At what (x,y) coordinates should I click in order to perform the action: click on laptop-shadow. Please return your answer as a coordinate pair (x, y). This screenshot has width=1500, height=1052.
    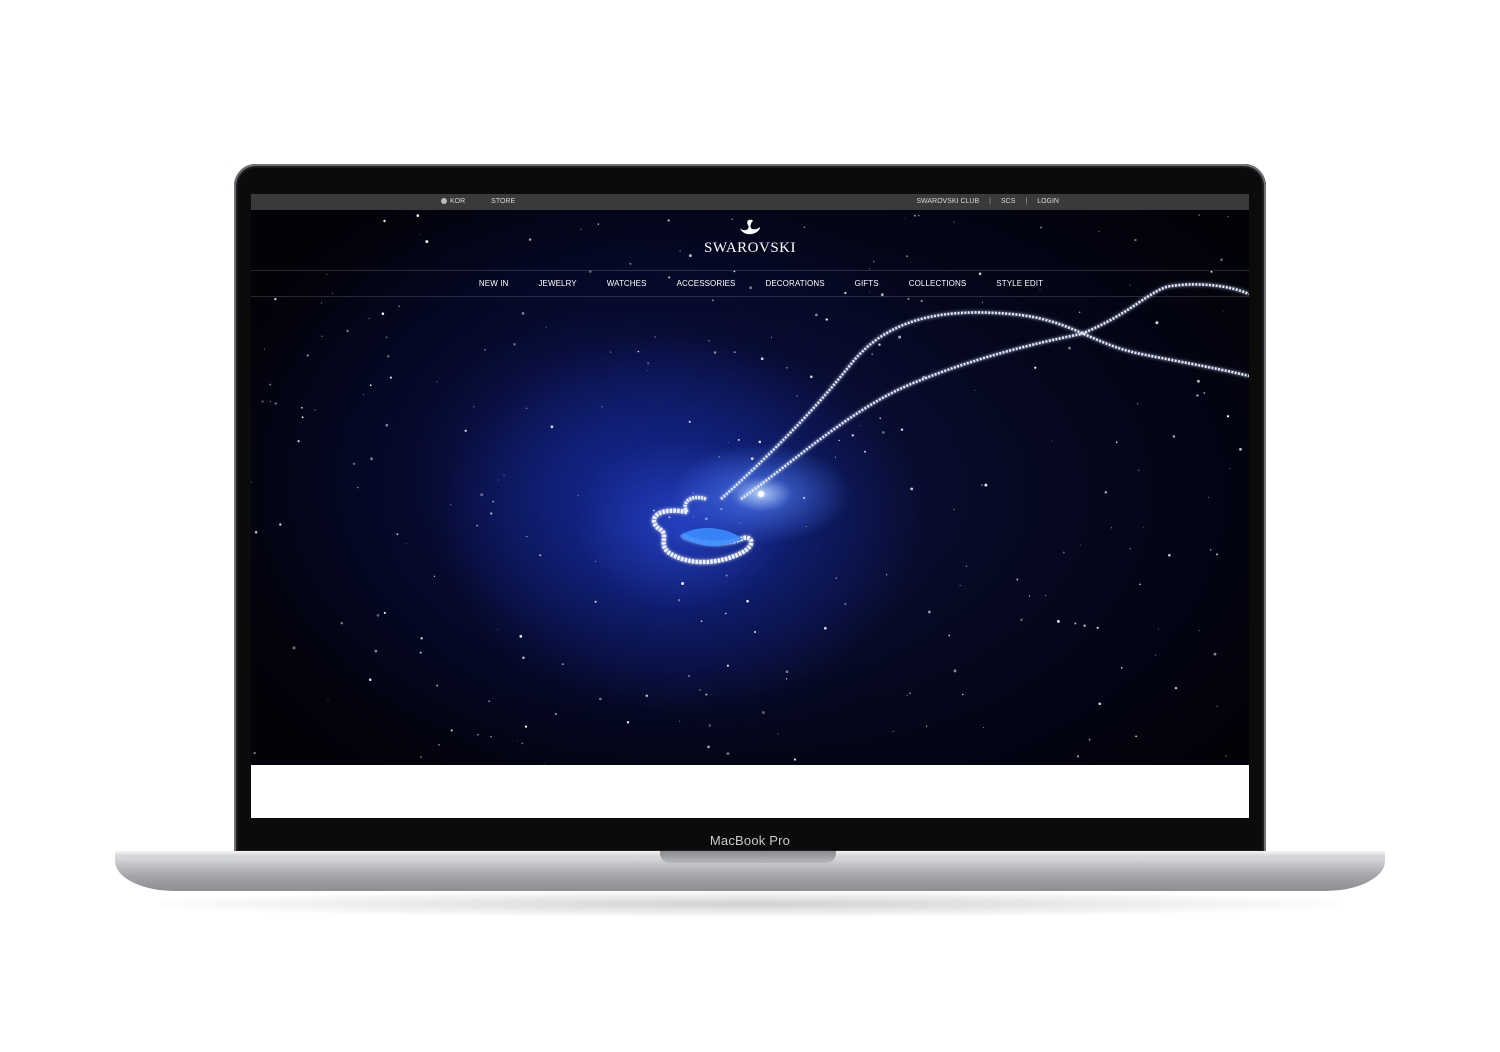
    Looking at the image, I should click on (750, 904).